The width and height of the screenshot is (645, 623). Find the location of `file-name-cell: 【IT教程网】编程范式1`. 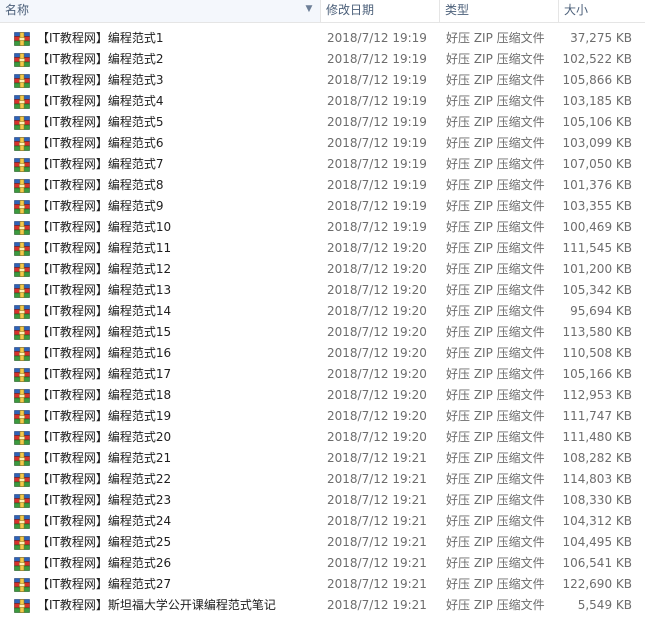

file-name-cell: 【IT教程网】编程范式1 is located at coordinates (166, 38).